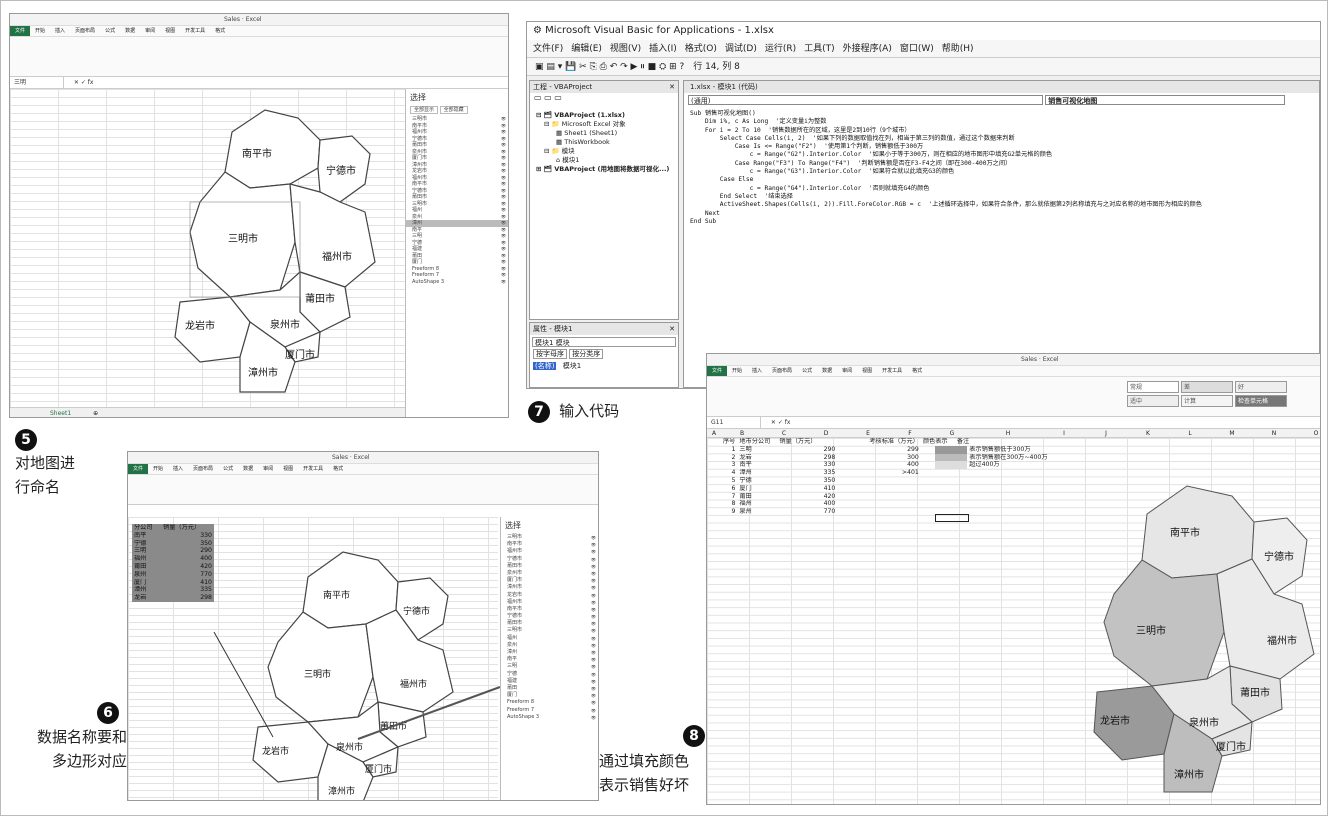 Image resolution: width=1328 pixels, height=816 pixels. Describe the element at coordinates (898, 473) in the screenshot. I see `table-row: 4 漳州 335 >401` at that location.